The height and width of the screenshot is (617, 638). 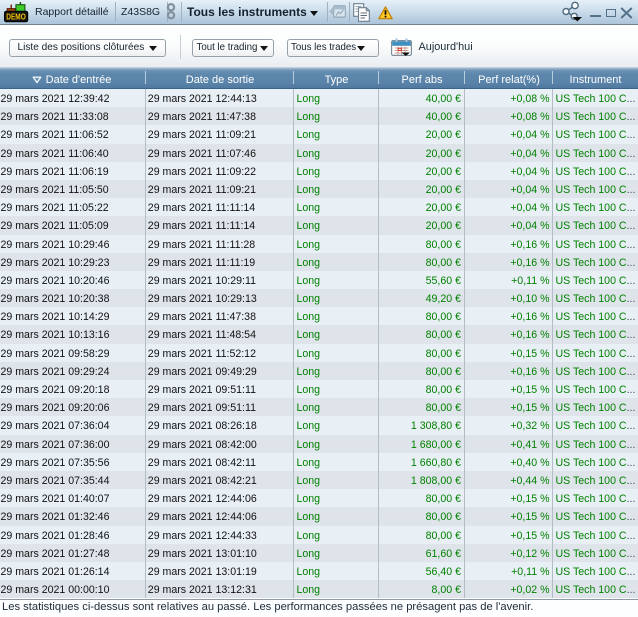 I want to click on svg-text: DEMO, so click(x=16, y=17).